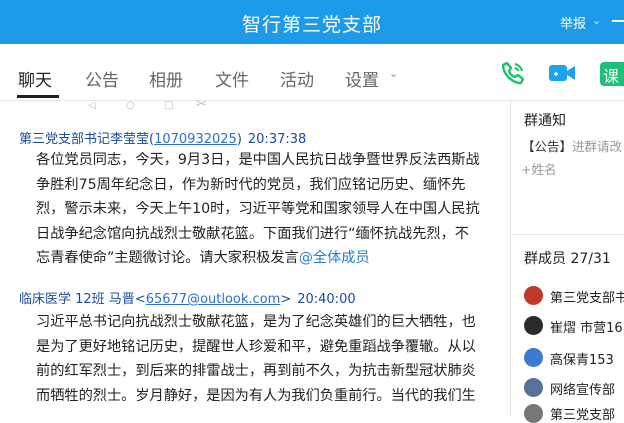 The height and width of the screenshot is (423, 624). What do you see at coordinates (277, 139) in the screenshot?
I see `message-time: 20:37:38` at bounding box center [277, 139].